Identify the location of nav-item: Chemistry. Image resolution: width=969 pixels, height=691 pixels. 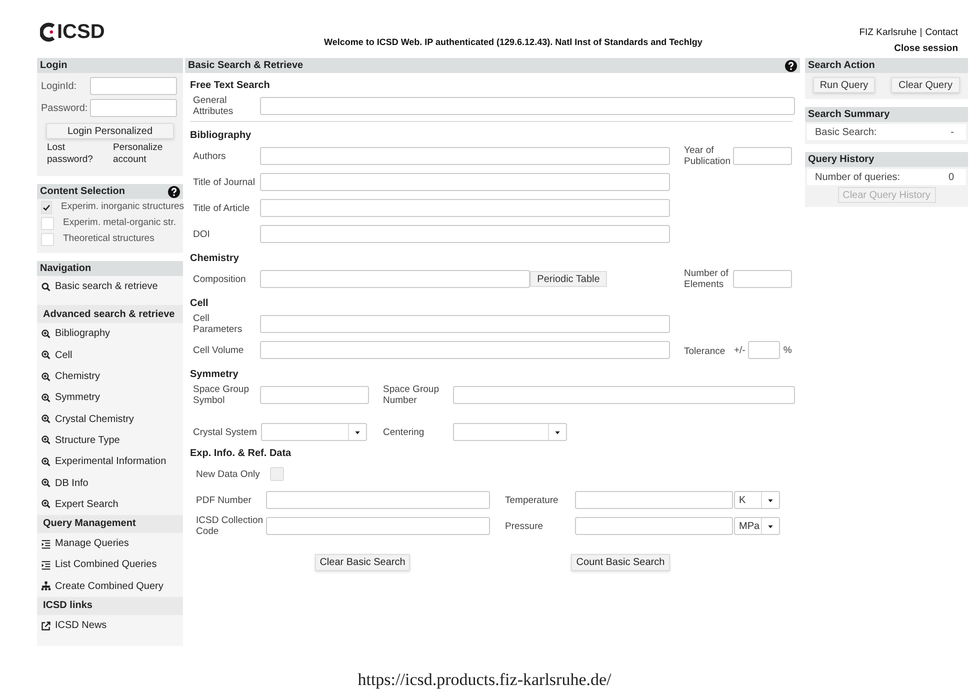
(110, 377).